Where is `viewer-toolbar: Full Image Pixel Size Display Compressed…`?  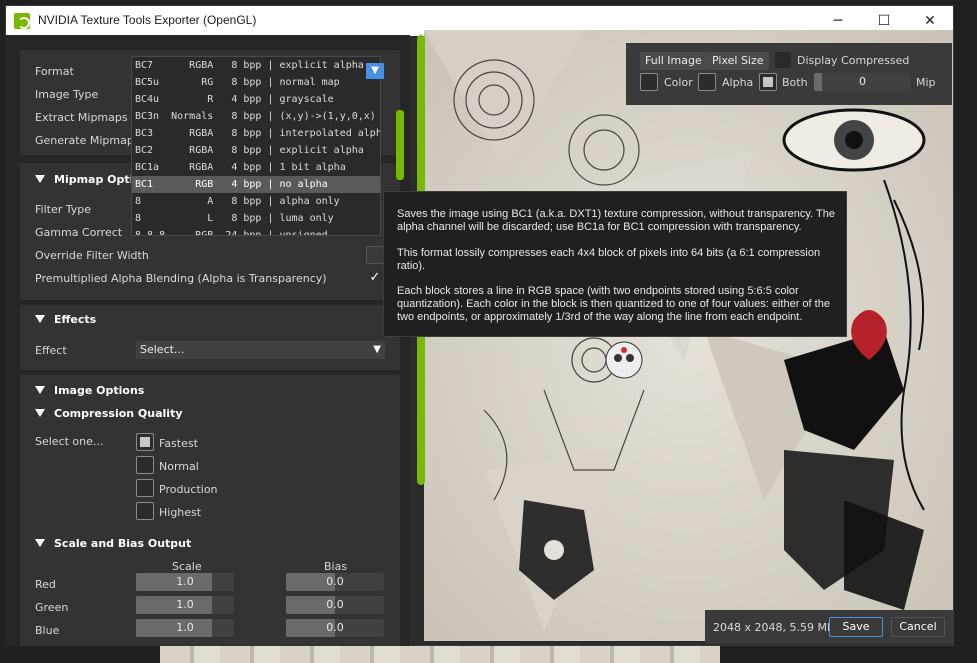 viewer-toolbar: Full Image Pixel Size Display Compressed… is located at coordinates (789, 74).